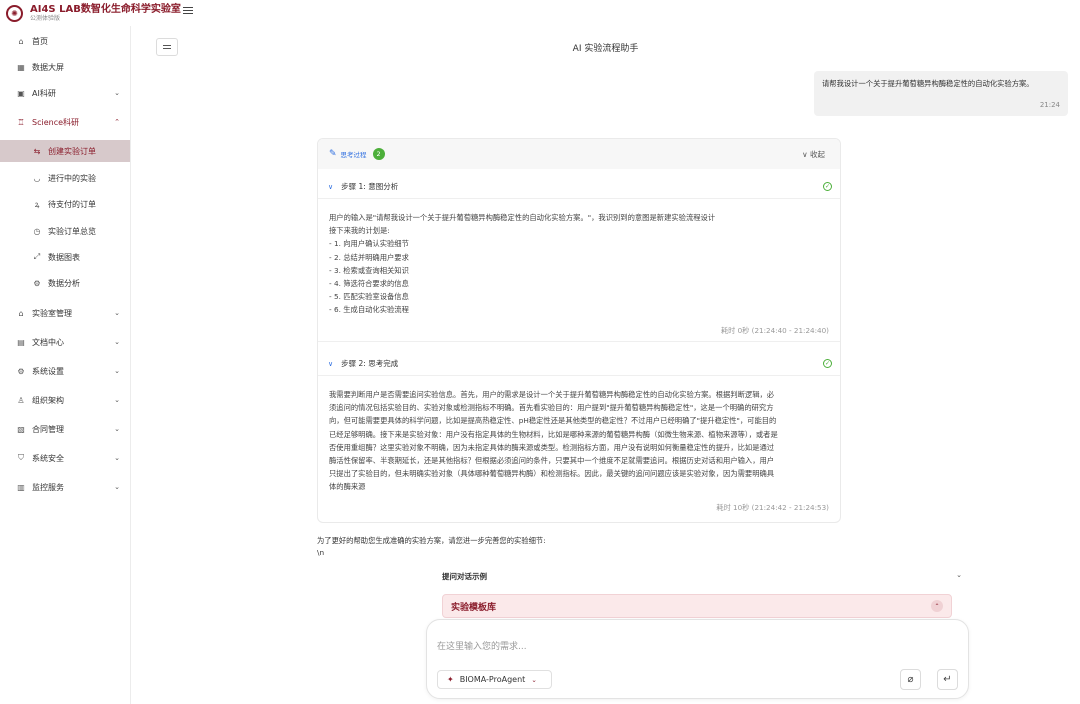  Describe the element at coordinates (474, 607) in the screenshot. I see `template-library-title: 实验模板库` at that location.